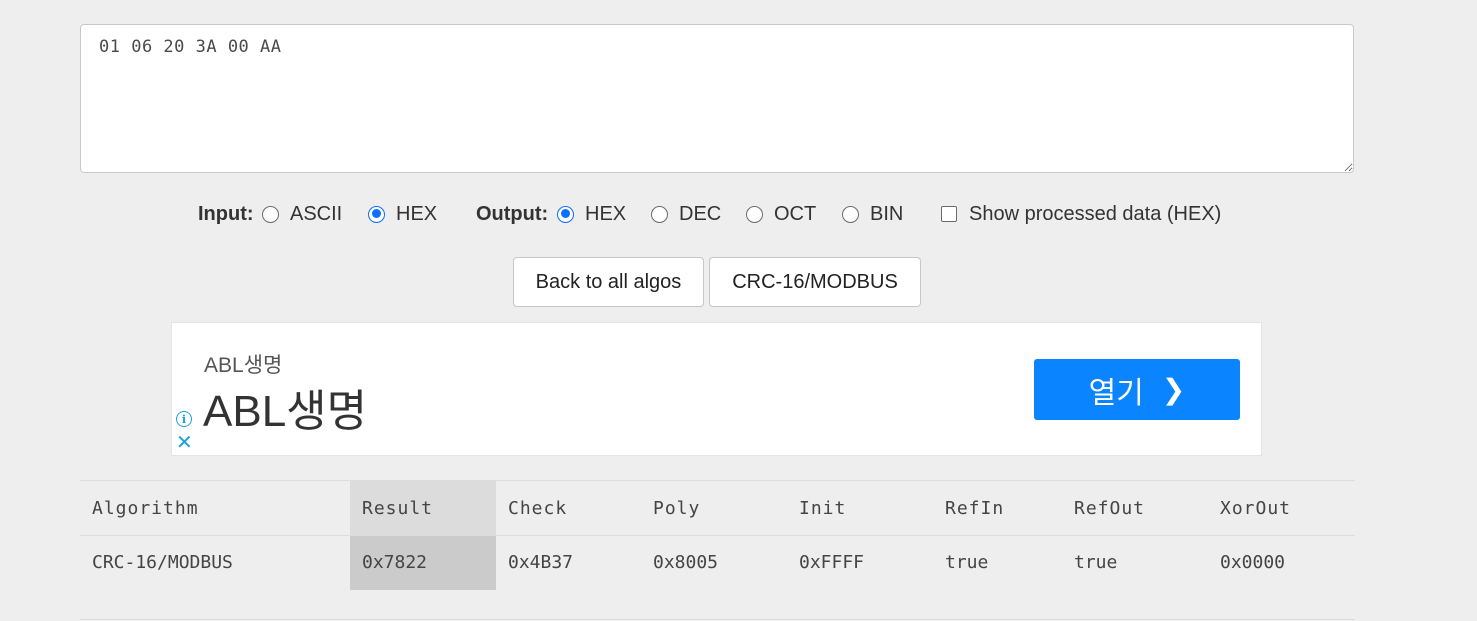 The height and width of the screenshot is (621, 1477). I want to click on cell-poly: 0x8005, so click(686, 563).